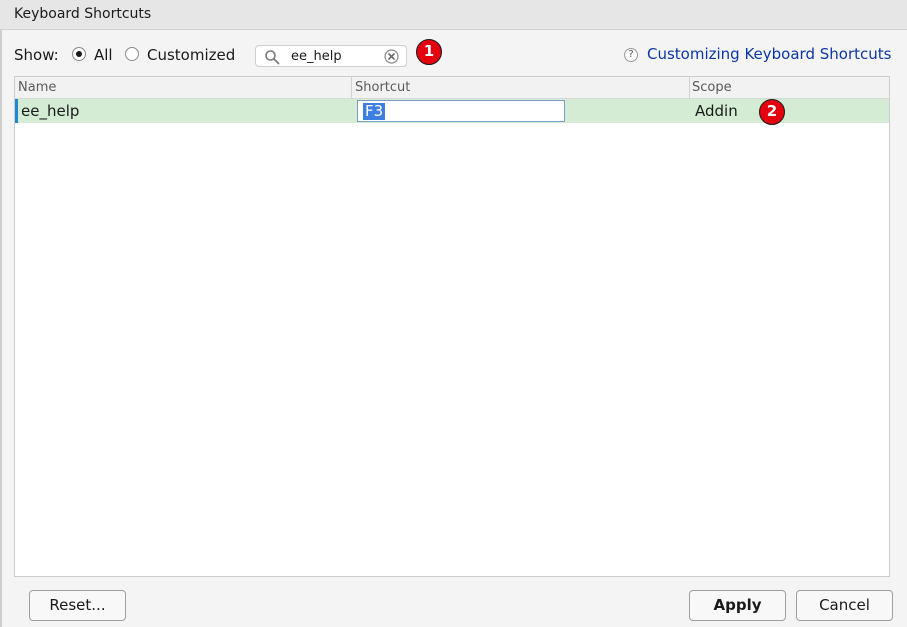 The image size is (907, 627). Describe the element at coordinates (50, 111) in the screenshot. I see `cell-name: ee_help` at that location.